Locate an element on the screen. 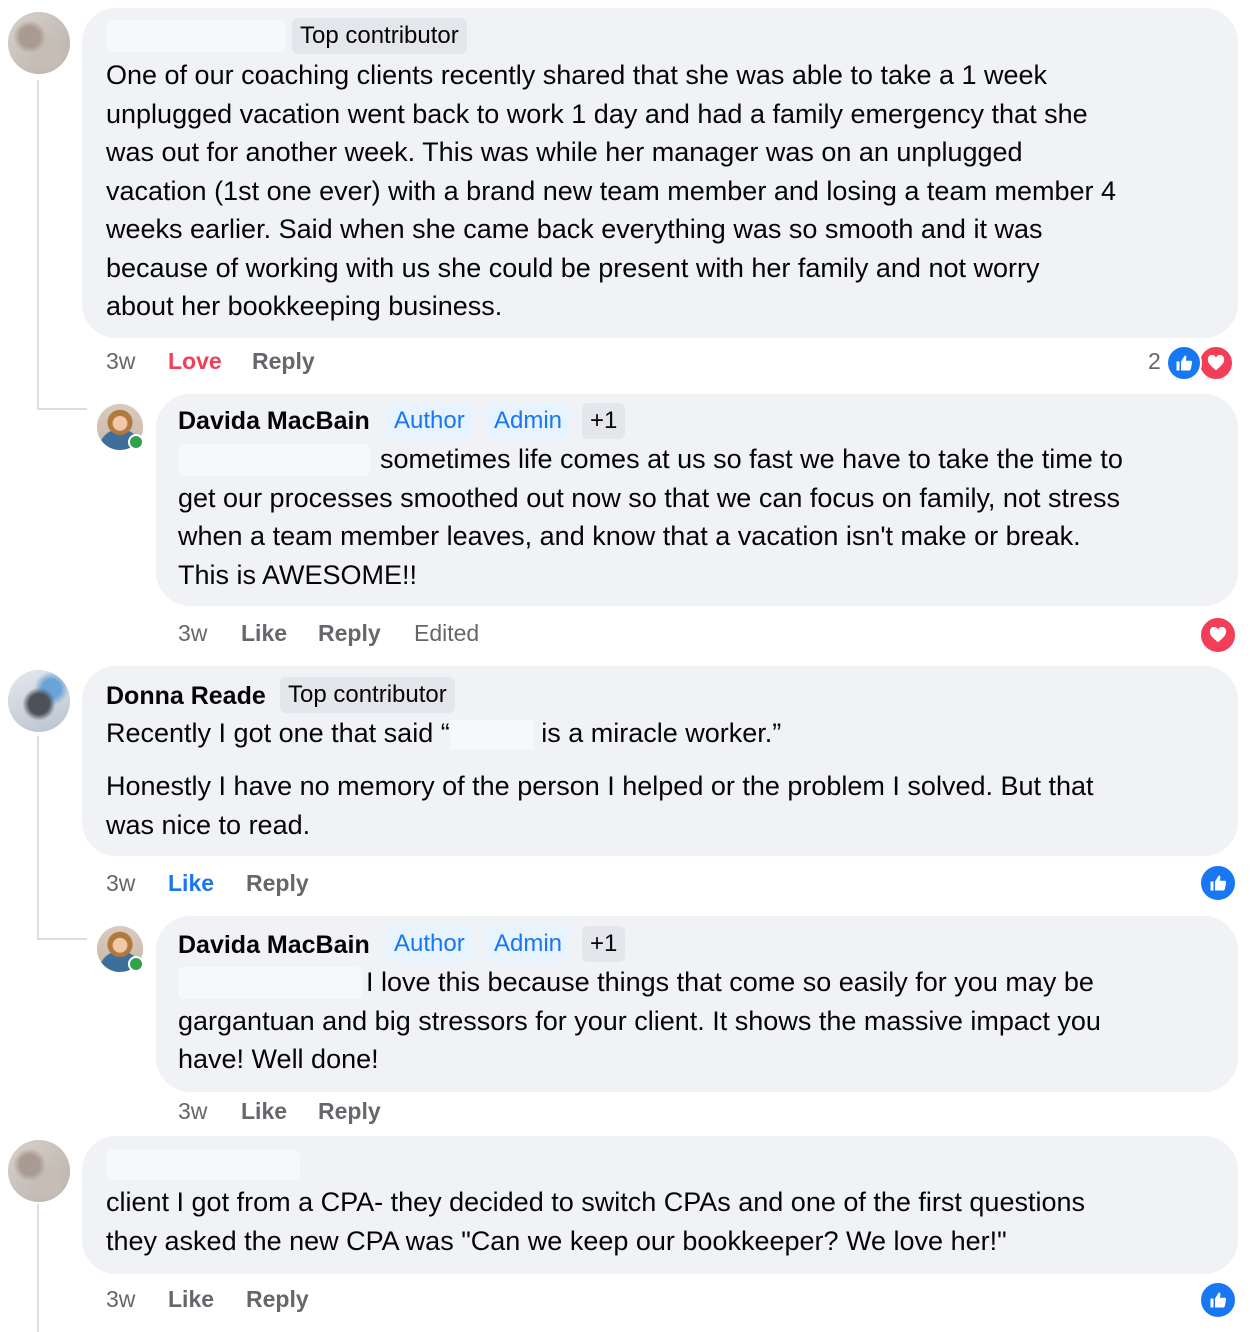 This screenshot has height=1332, width=1253. love-reaction-button: Love is located at coordinates (195, 361).